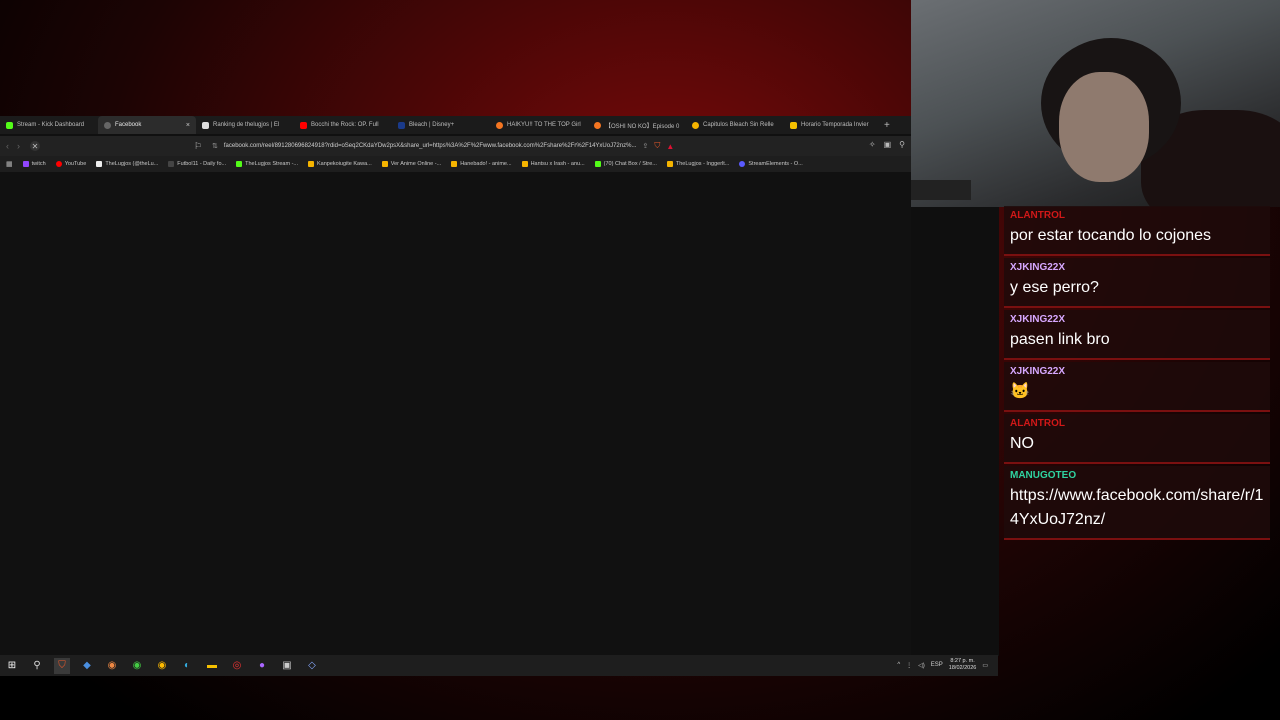 Image resolution: width=1280 pixels, height=720 pixels. Describe the element at coordinates (937, 665) in the screenshot. I see `language-indicator: ESP` at that location.